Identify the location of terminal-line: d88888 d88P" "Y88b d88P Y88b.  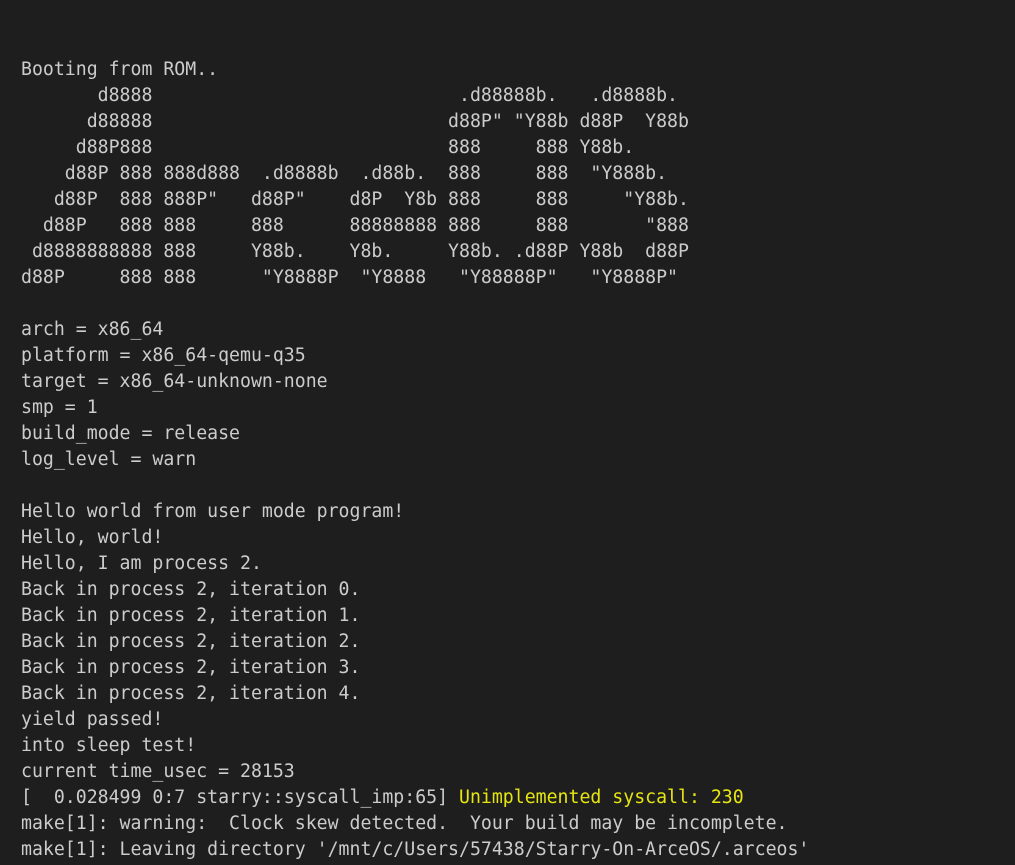
(518, 122).